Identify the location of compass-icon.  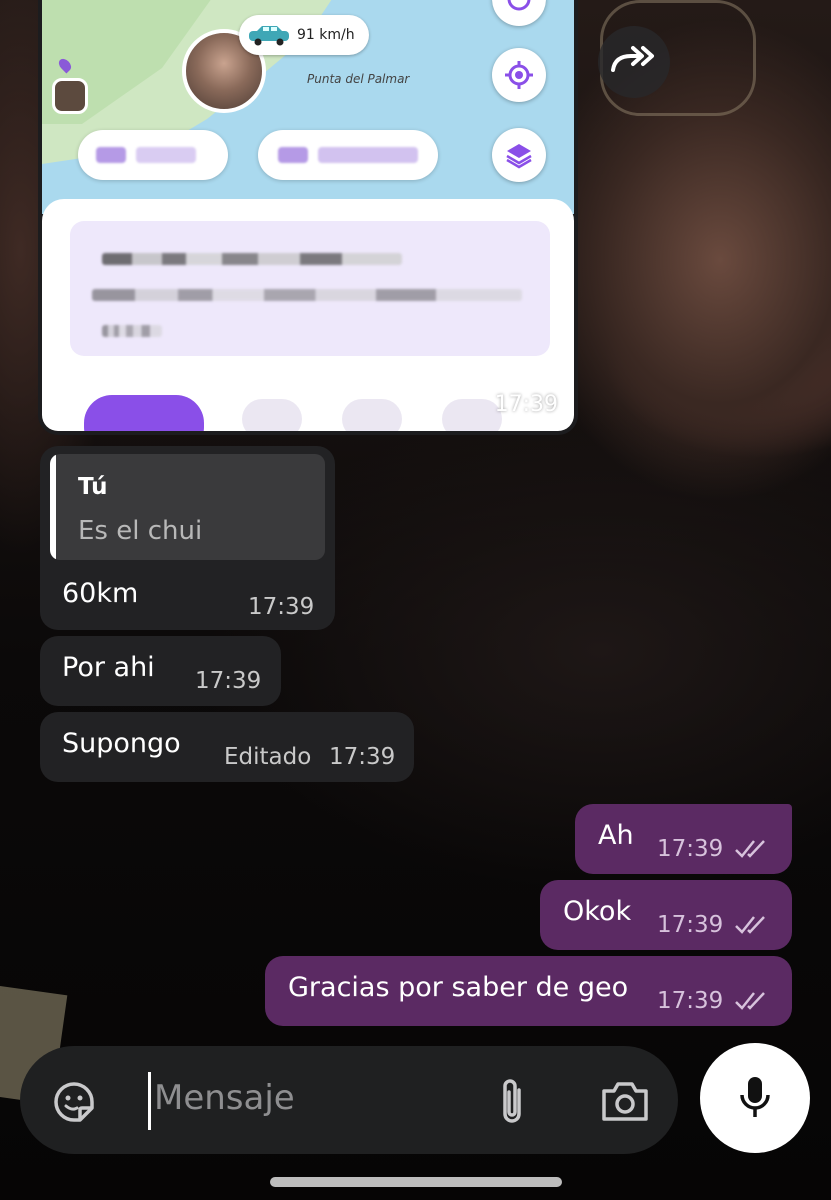
(519, 5).